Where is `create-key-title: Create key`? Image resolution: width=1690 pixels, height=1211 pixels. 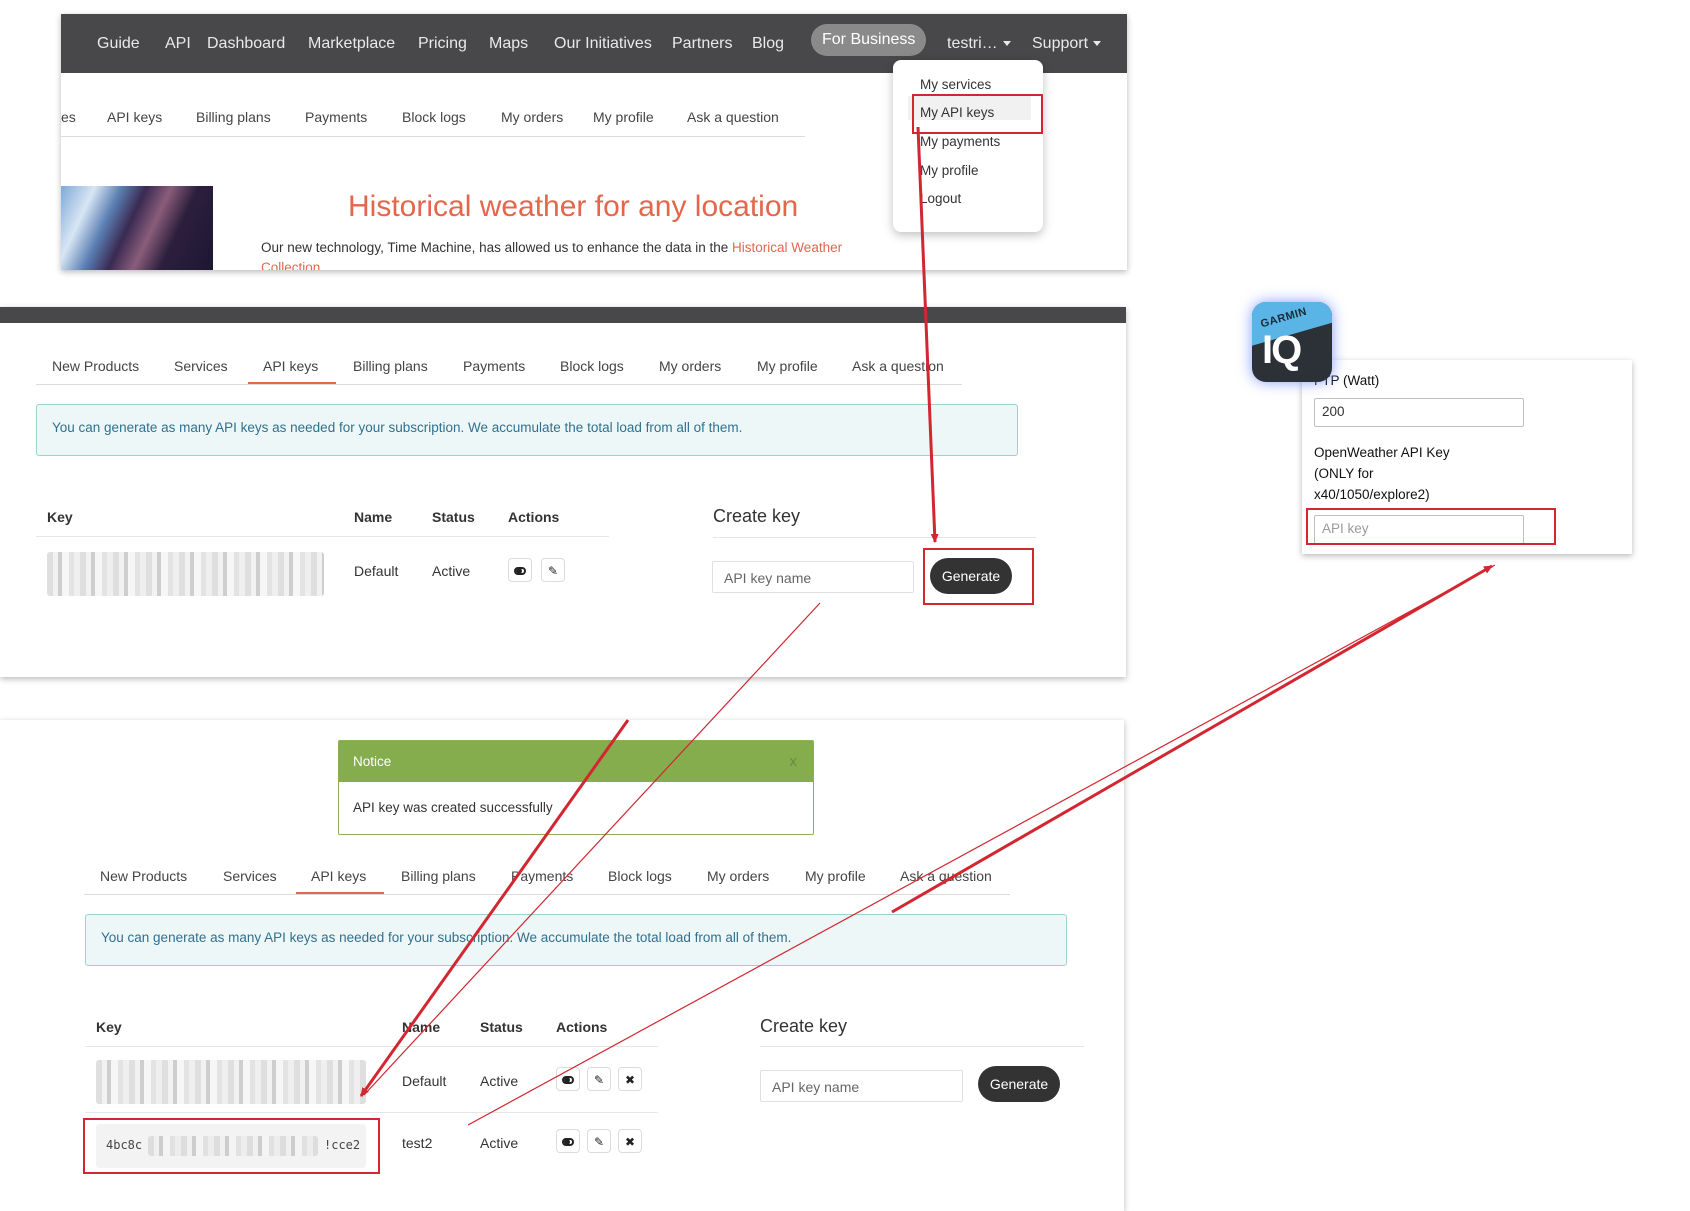
create-key-title: Create key is located at coordinates (757, 516).